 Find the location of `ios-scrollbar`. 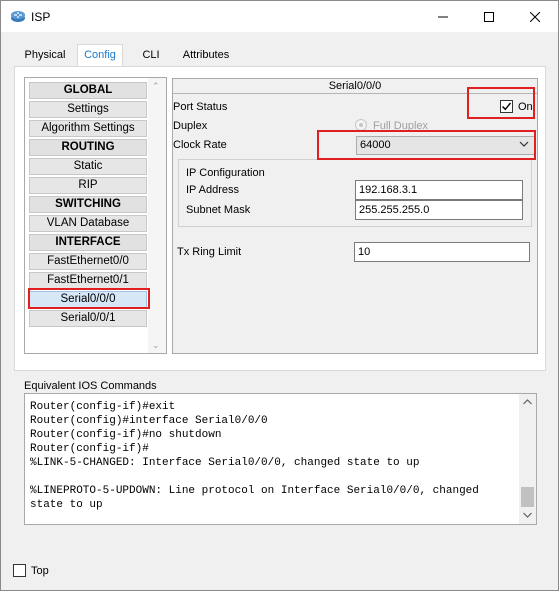

ios-scrollbar is located at coordinates (527, 459).